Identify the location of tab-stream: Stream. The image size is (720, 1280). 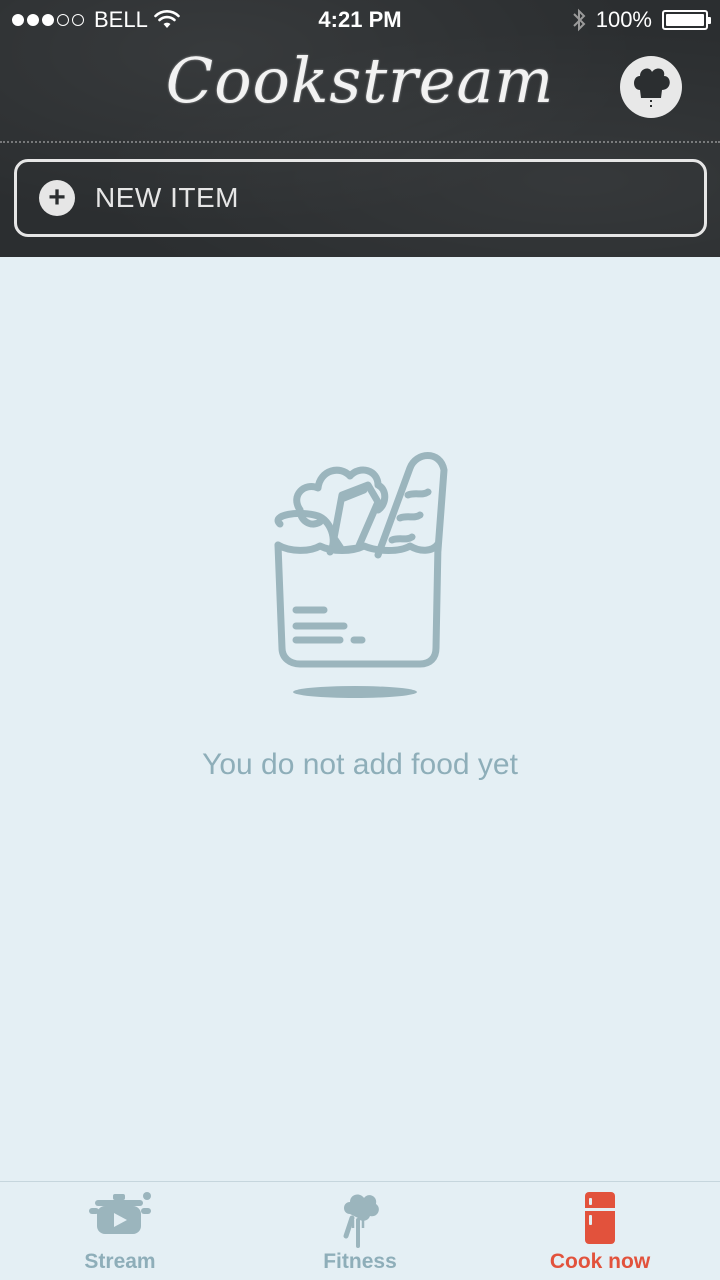
(120, 1231).